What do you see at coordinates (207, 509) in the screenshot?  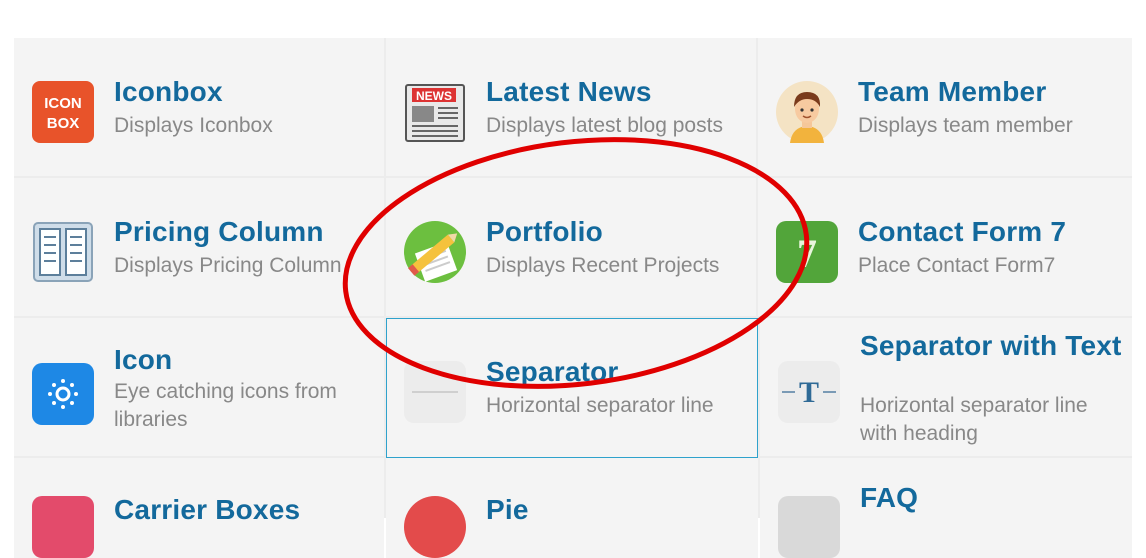 I see `element-title: Carrier Boxes` at bounding box center [207, 509].